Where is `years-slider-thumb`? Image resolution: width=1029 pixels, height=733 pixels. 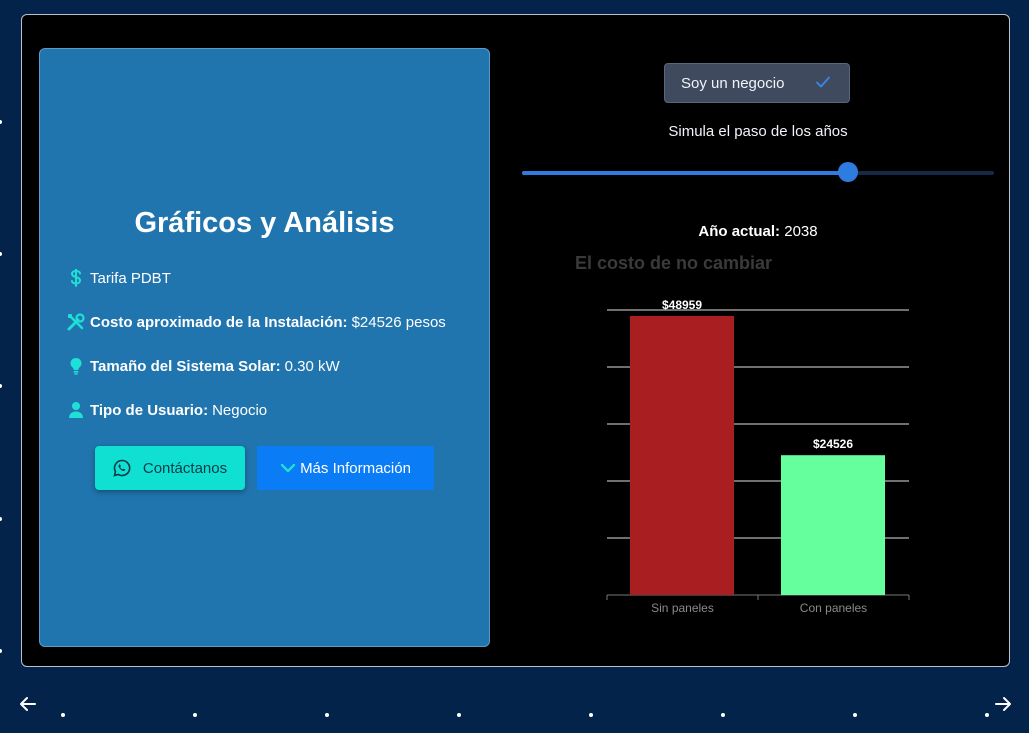
years-slider-thumb is located at coordinates (847, 172).